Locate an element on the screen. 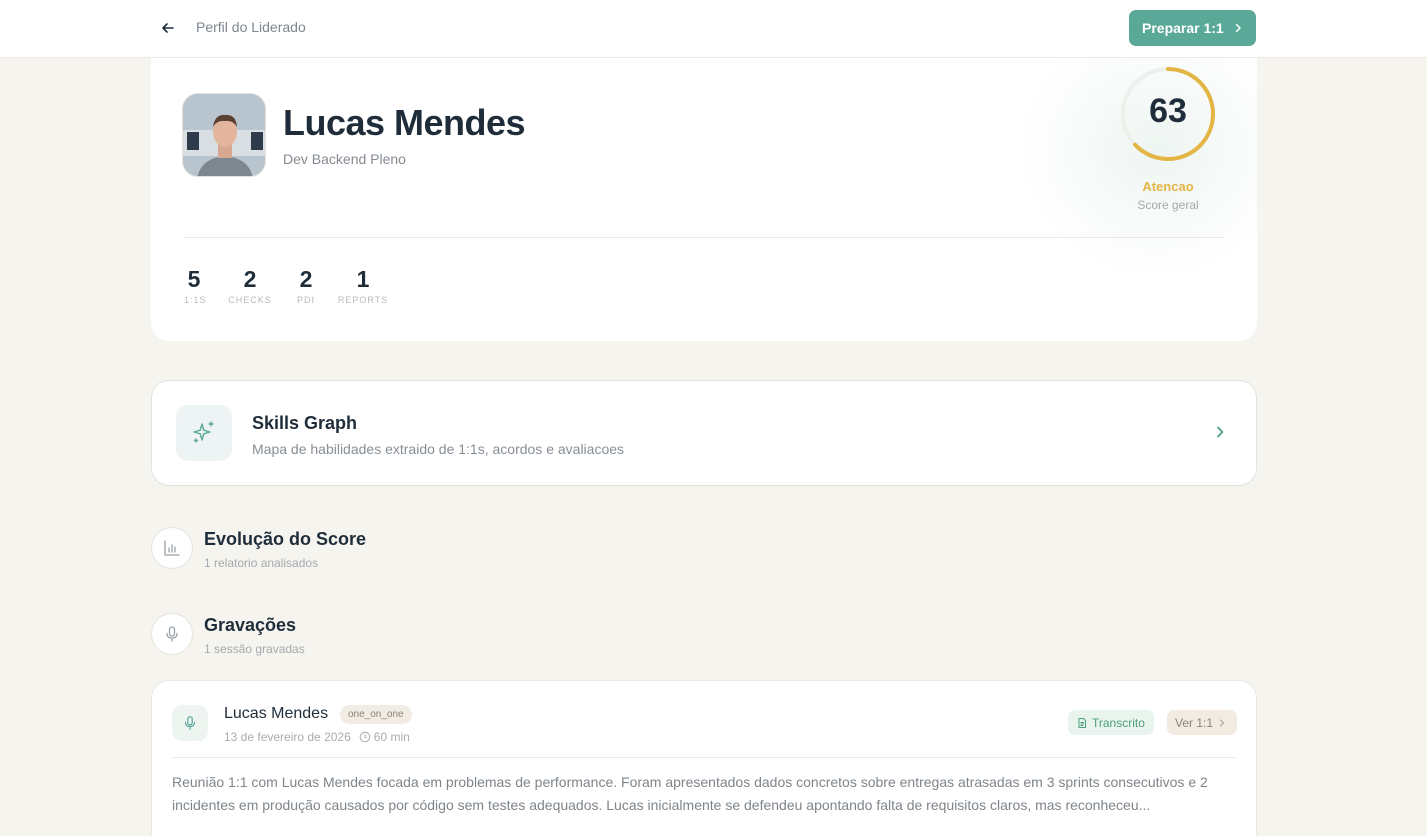  recording-duration: 60 min is located at coordinates (384, 737).